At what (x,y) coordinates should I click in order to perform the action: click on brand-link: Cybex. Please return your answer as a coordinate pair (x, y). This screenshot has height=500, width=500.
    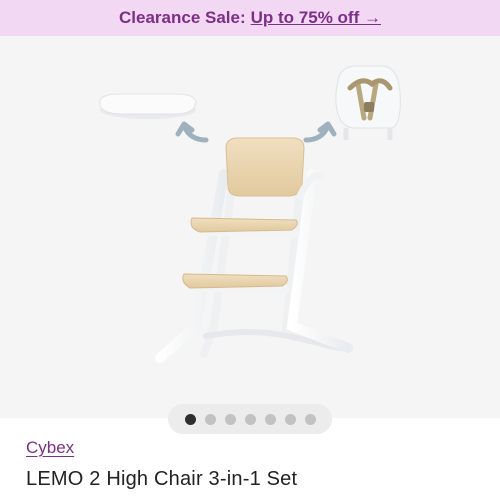
    Looking at the image, I should click on (50, 448).